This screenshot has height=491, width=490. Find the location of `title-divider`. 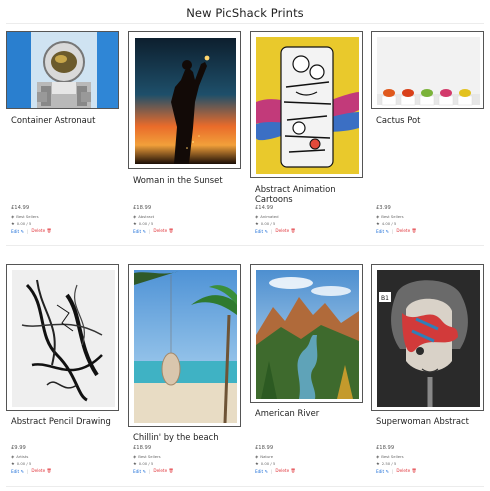

title-divider is located at coordinates (245, 23).